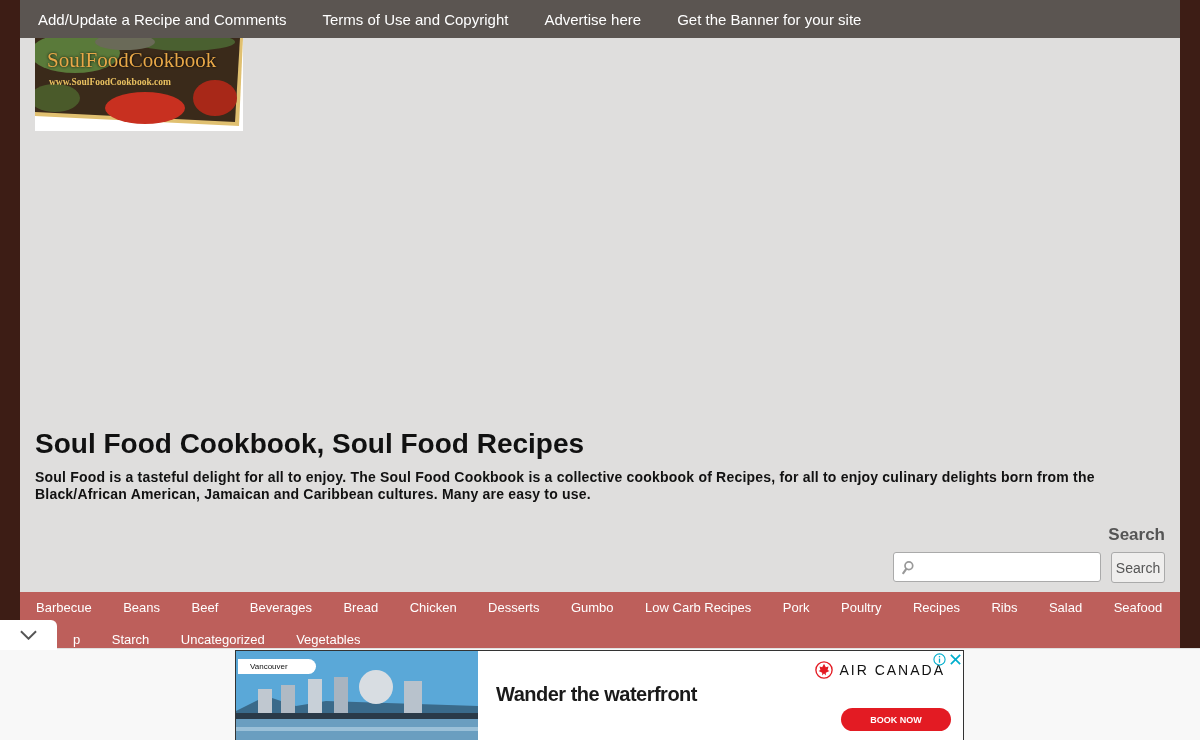 The width and height of the screenshot is (1200, 740). What do you see at coordinates (796, 607) in the screenshot?
I see `category-link: Pork` at bounding box center [796, 607].